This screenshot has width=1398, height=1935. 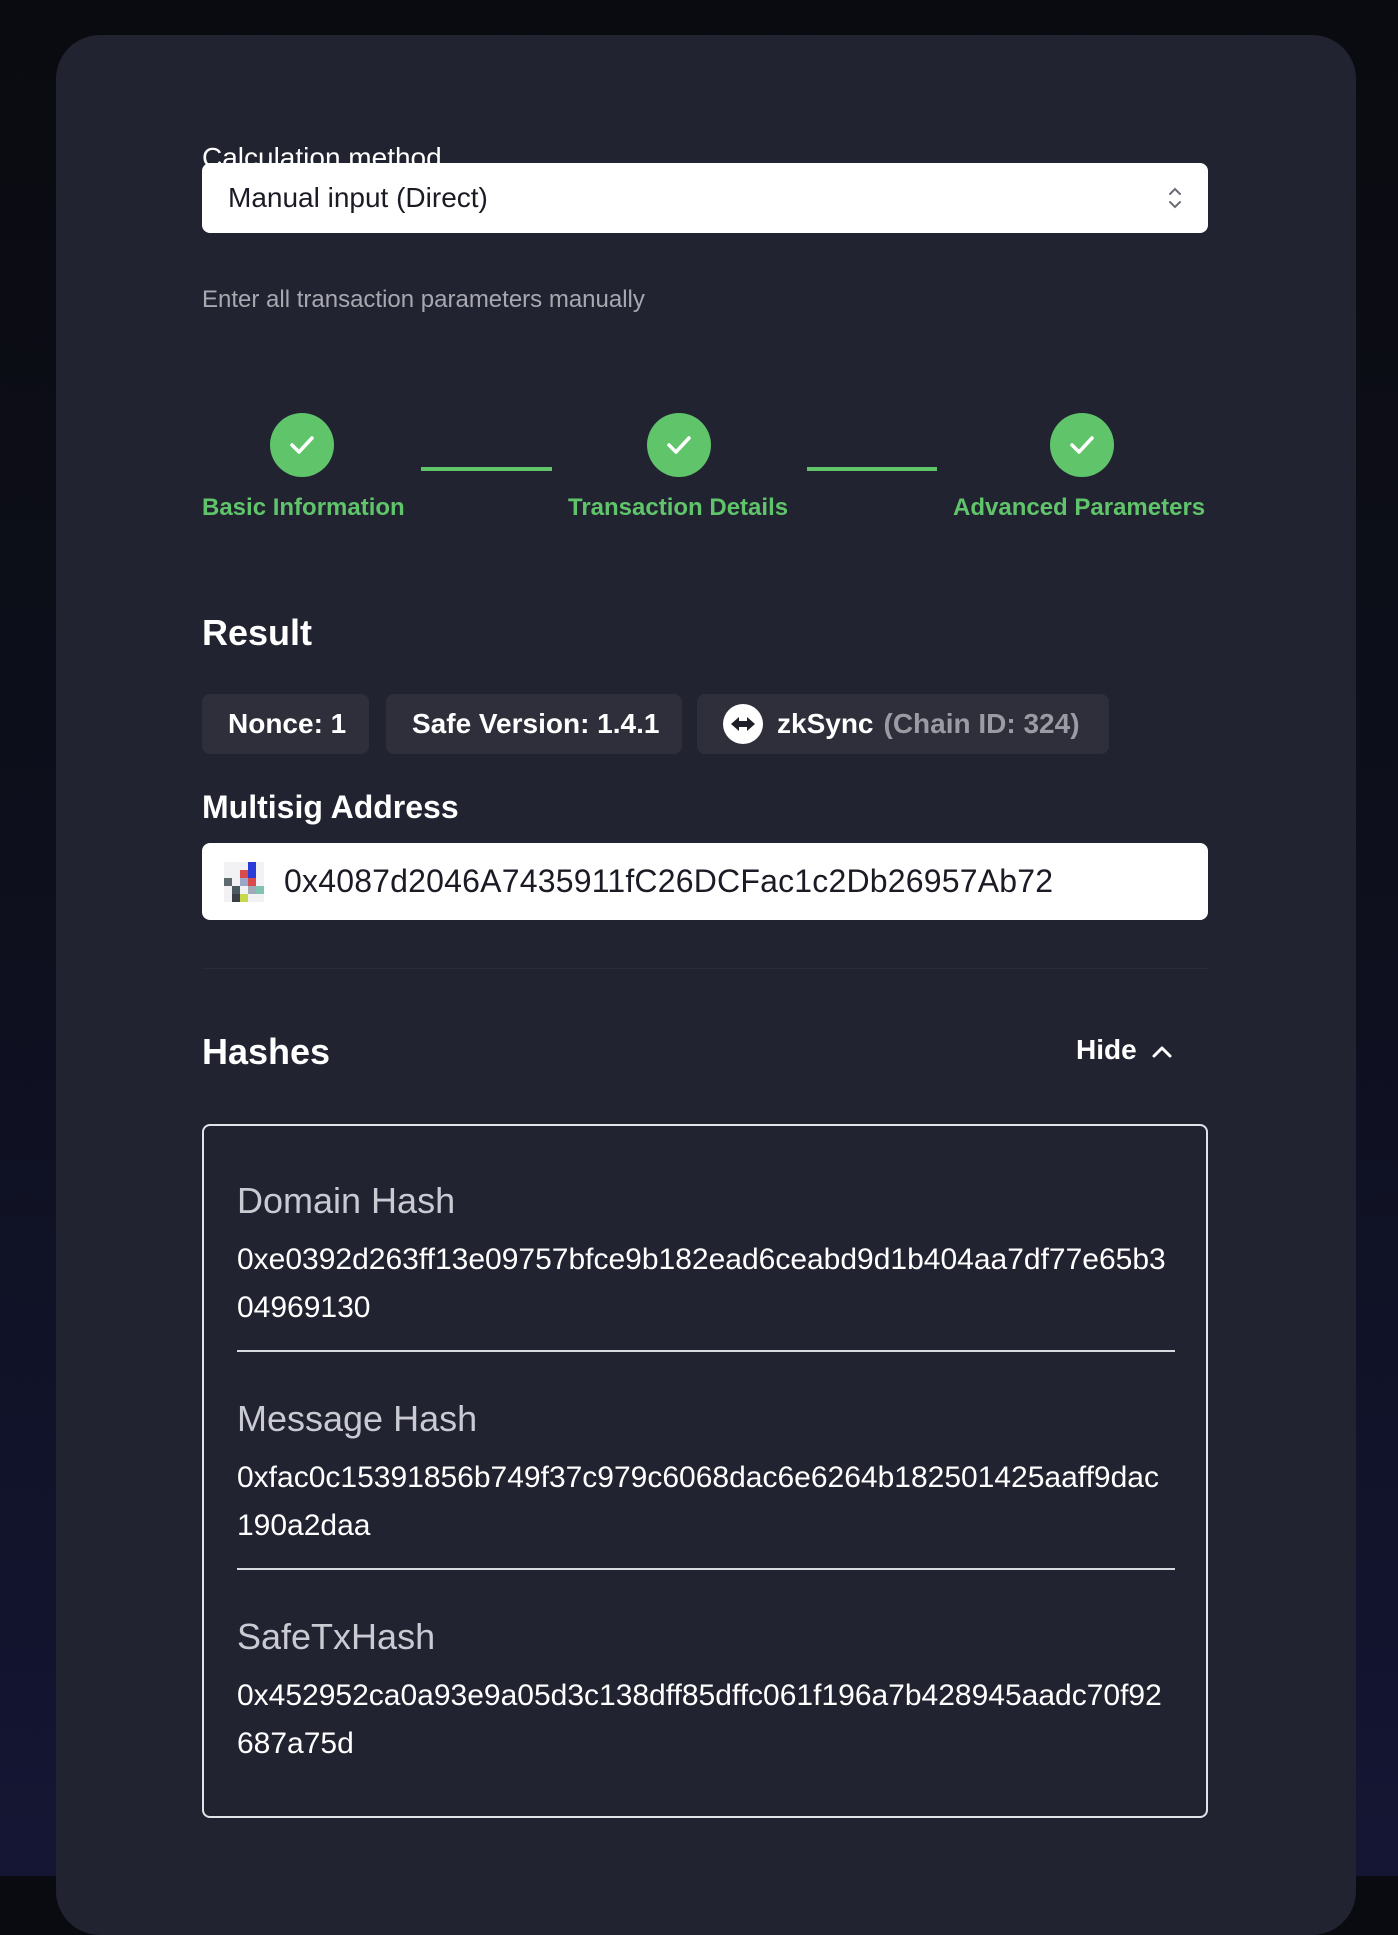 What do you see at coordinates (743, 724) in the screenshot?
I see `zksync-icon` at bounding box center [743, 724].